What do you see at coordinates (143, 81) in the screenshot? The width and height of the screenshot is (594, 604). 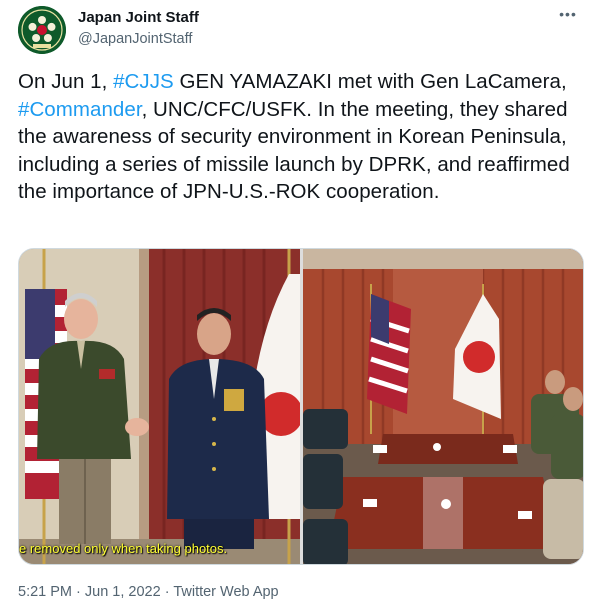 I see `hashtag-link: #CJJS` at bounding box center [143, 81].